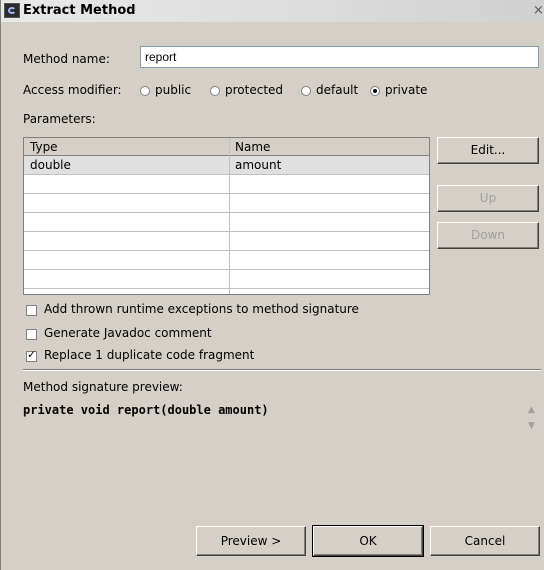 This screenshot has width=544, height=570. I want to click on title-bar: Extract Method ×, so click(272, 11).